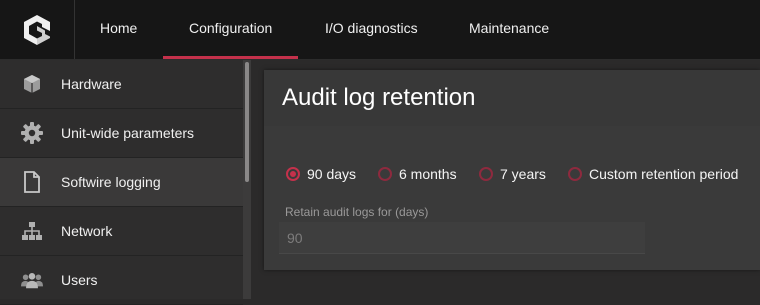  What do you see at coordinates (121, 231) in the screenshot?
I see `sidebar-item-network: Network` at bounding box center [121, 231].